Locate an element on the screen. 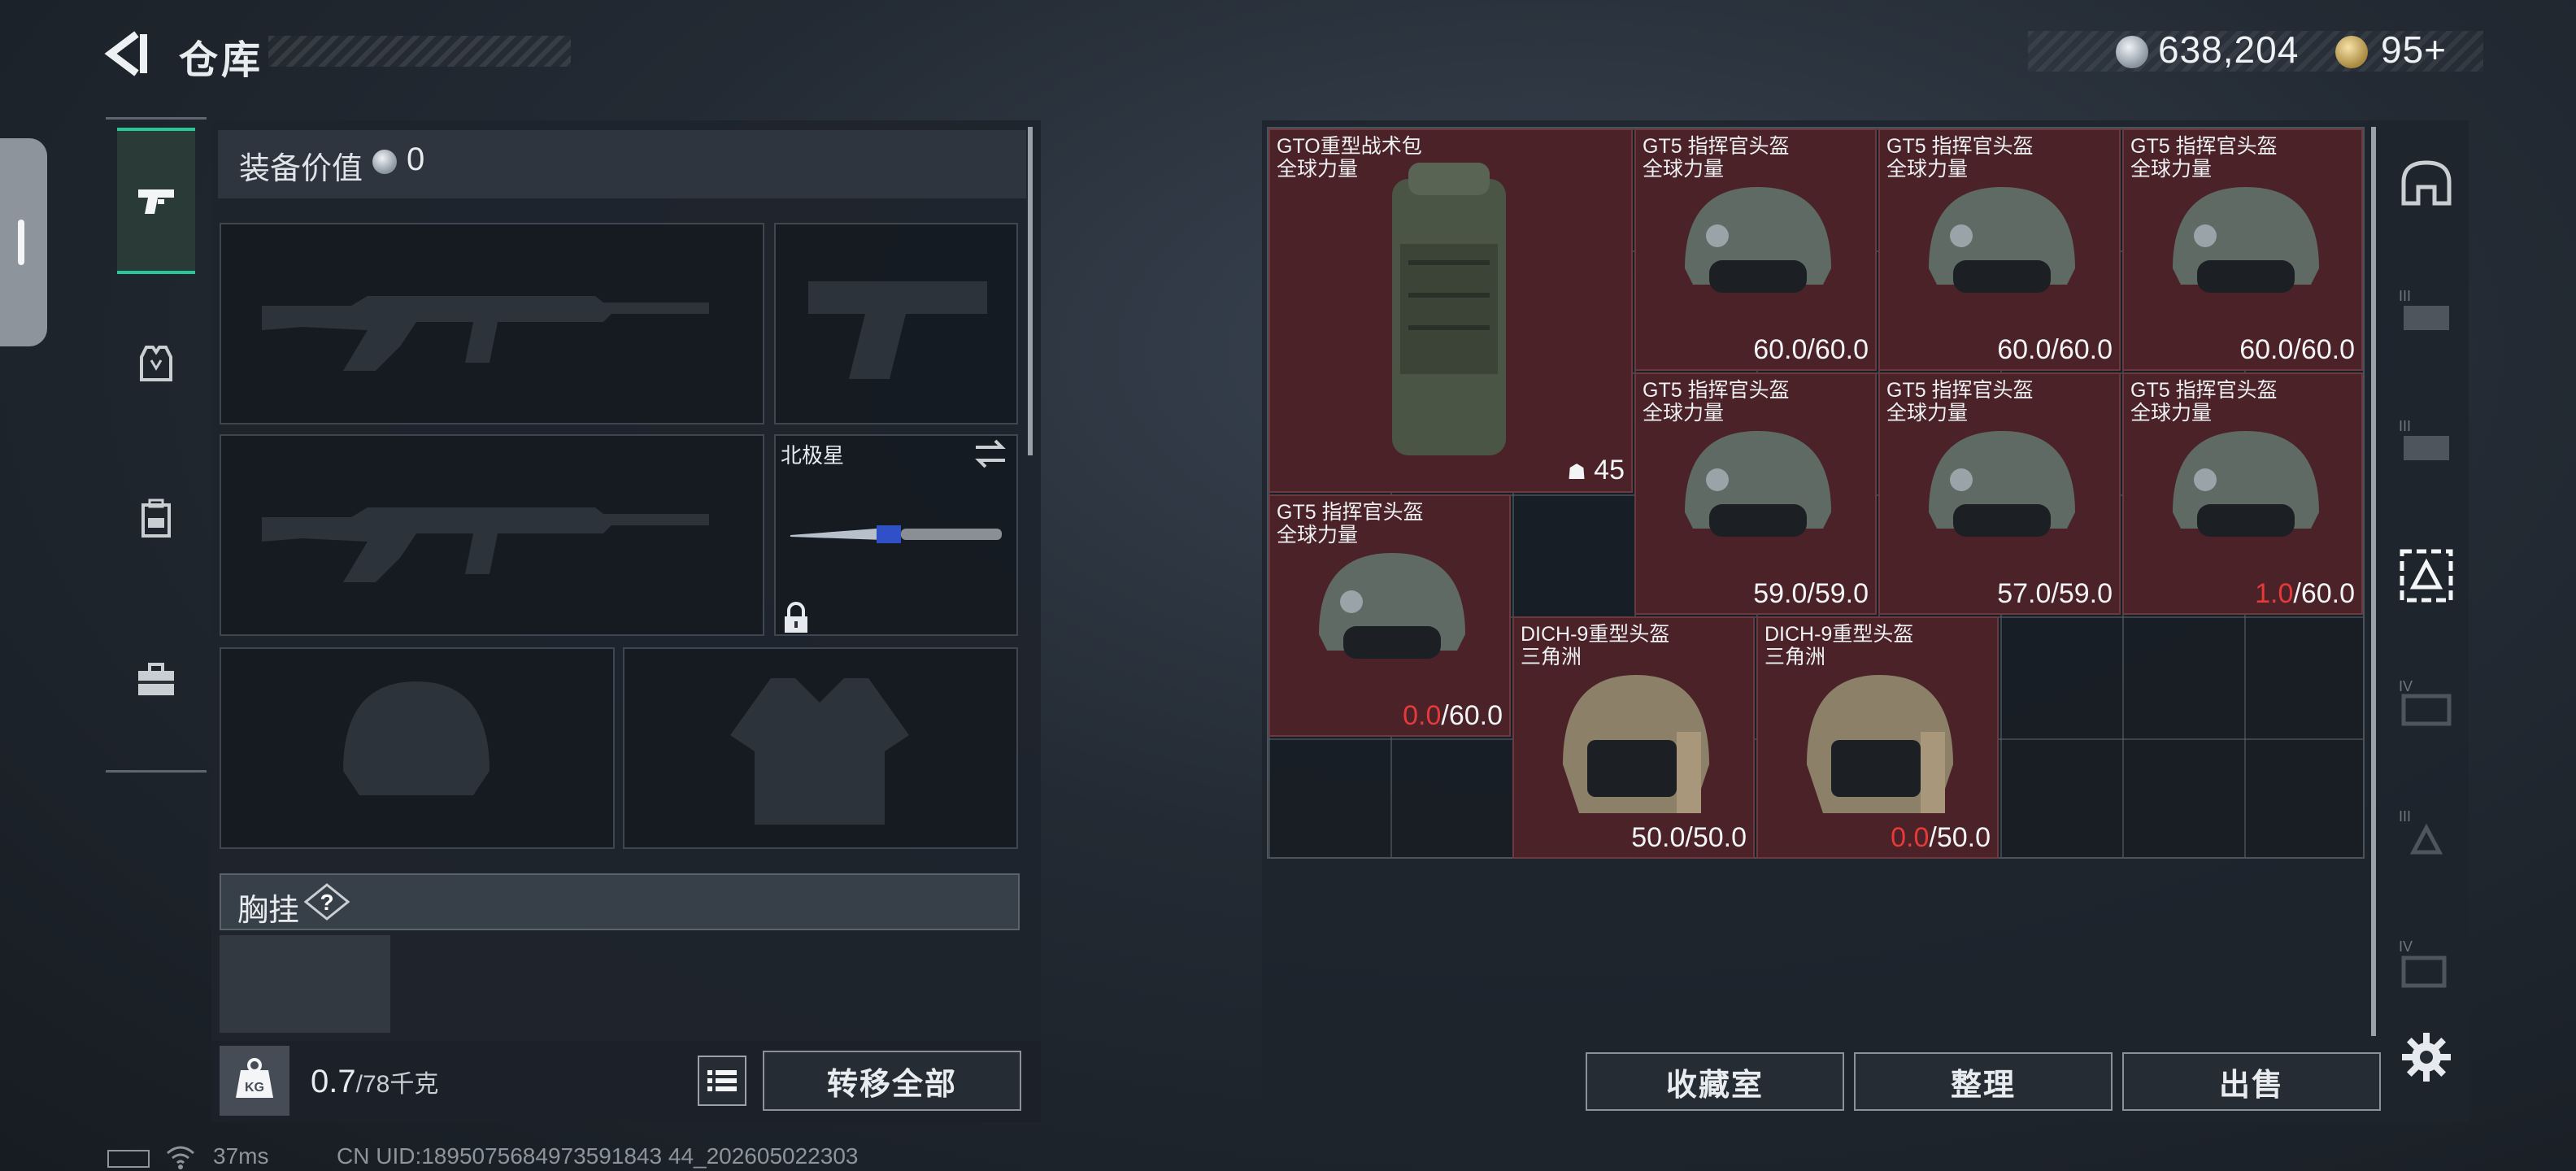  backpack-capacity: ☗ 45 is located at coordinates (1596, 471).